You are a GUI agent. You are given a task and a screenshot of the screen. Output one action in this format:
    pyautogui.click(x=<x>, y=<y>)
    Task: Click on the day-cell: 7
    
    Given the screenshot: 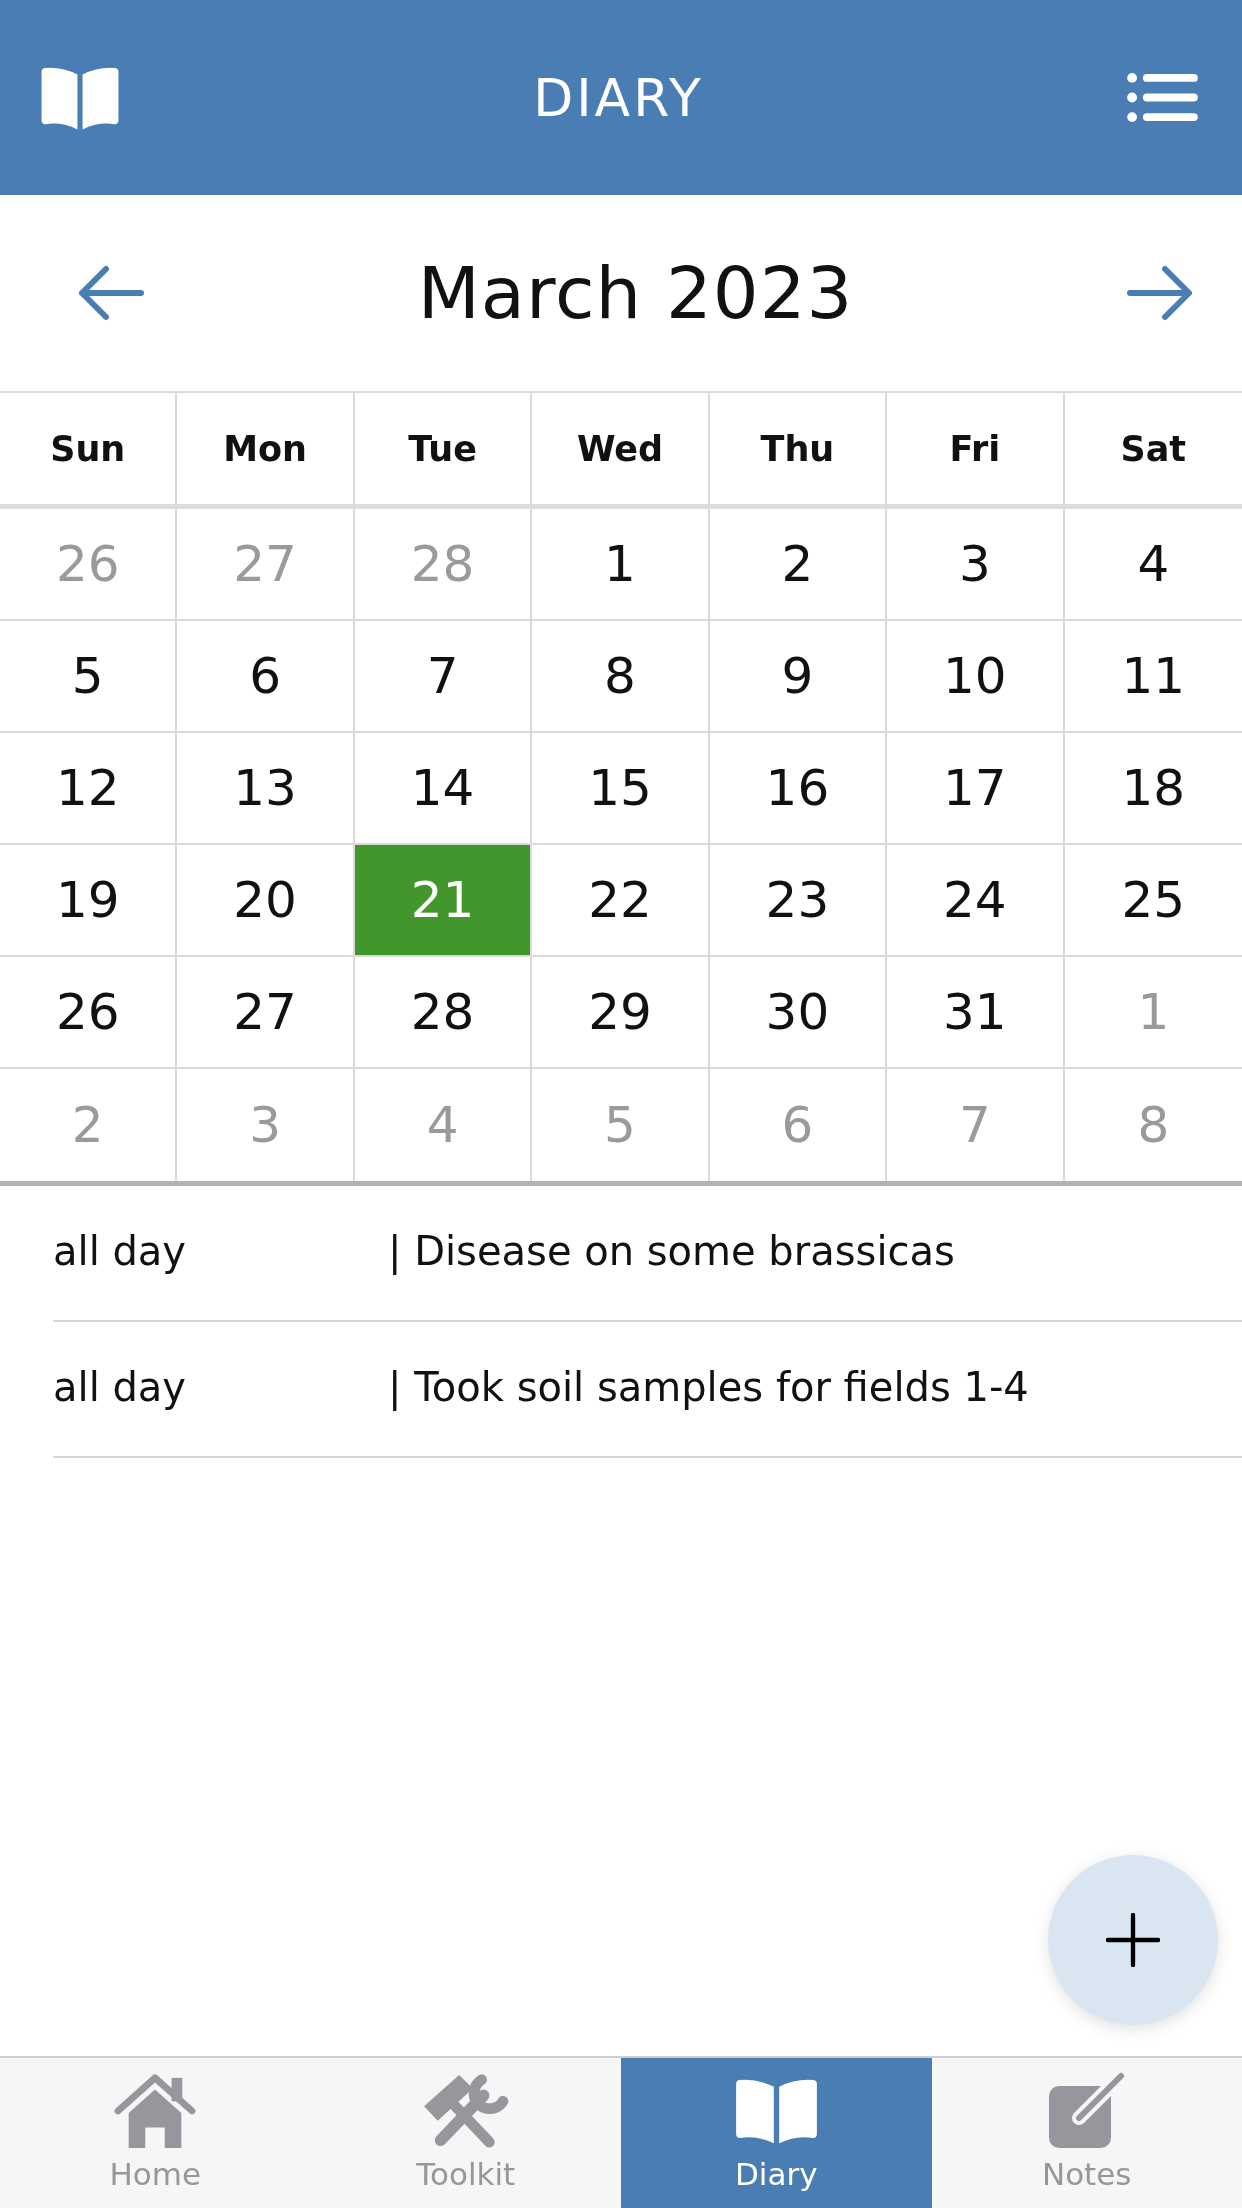 What is the action you would take?
    pyautogui.click(x=443, y=677)
    